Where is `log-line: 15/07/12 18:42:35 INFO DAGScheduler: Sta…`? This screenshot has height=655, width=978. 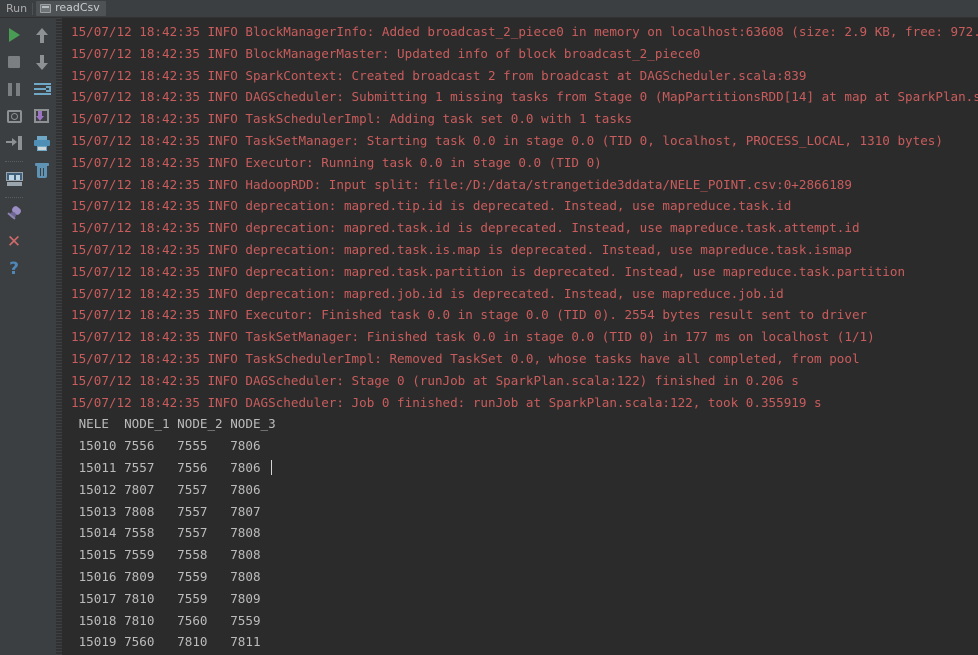
log-line: 15/07/12 18:42:35 INFO DAGScheduler: Sta… is located at coordinates (435, 380).